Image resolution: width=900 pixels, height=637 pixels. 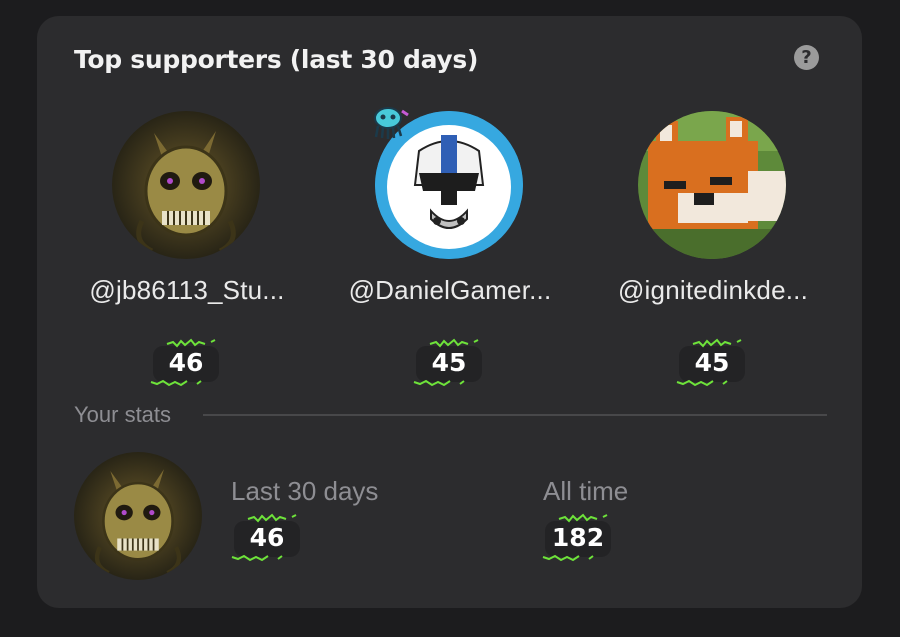 I want to click on my-avatar, so click(x=138, y=516).